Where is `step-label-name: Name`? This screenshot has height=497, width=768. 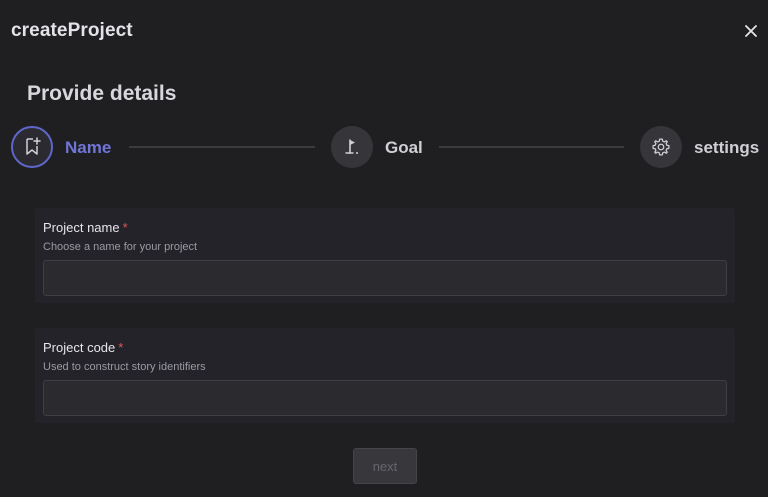
step-label-name: Name is located at coordinates (88, 147).